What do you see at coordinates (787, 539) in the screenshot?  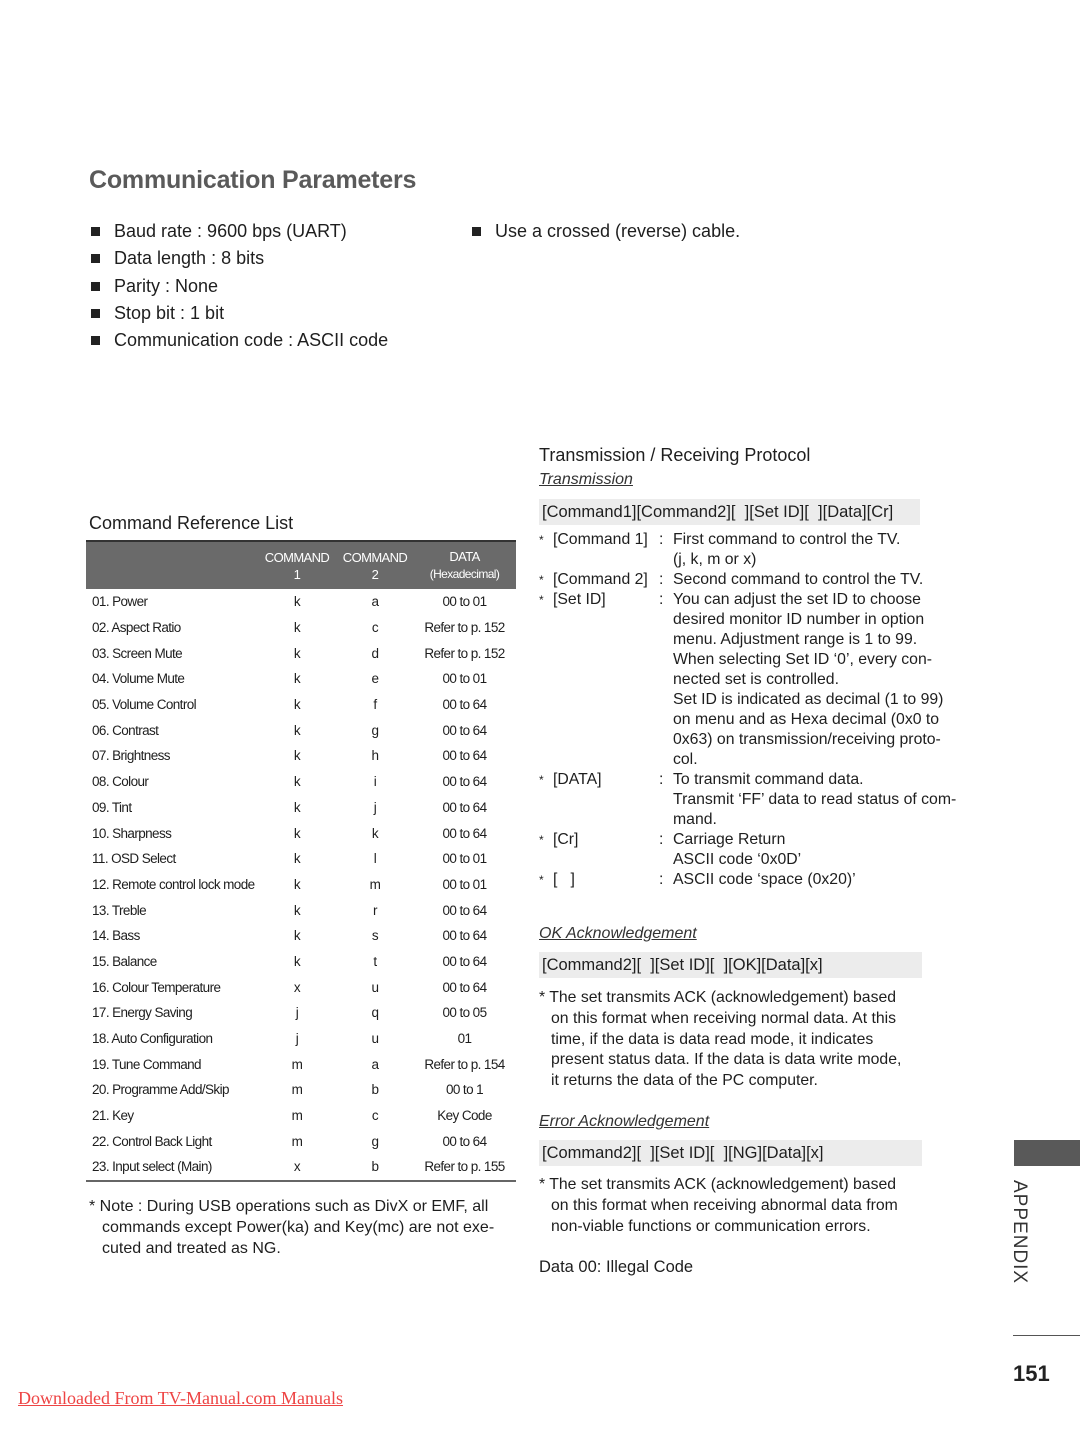 I see `definition-line: First command to control the TV.` at bounding box center [787, 539].